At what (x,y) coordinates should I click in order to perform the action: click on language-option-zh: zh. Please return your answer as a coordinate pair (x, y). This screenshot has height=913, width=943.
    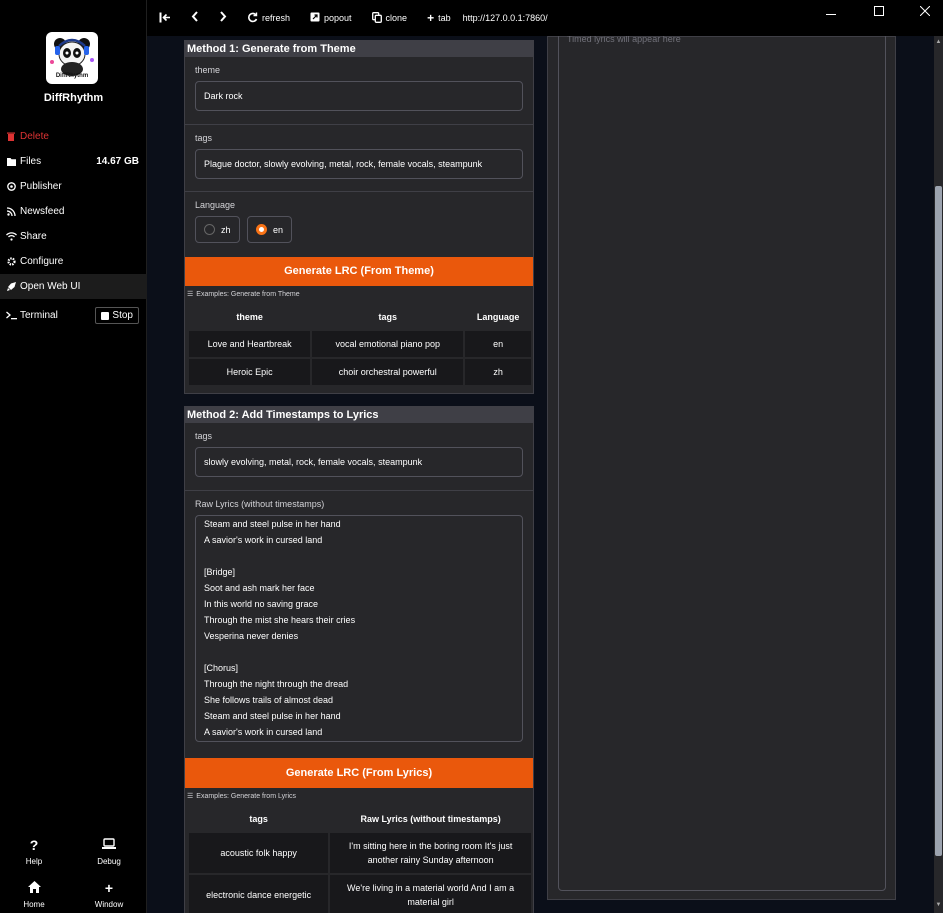
    Looking at the image, I should click on (217, 229).